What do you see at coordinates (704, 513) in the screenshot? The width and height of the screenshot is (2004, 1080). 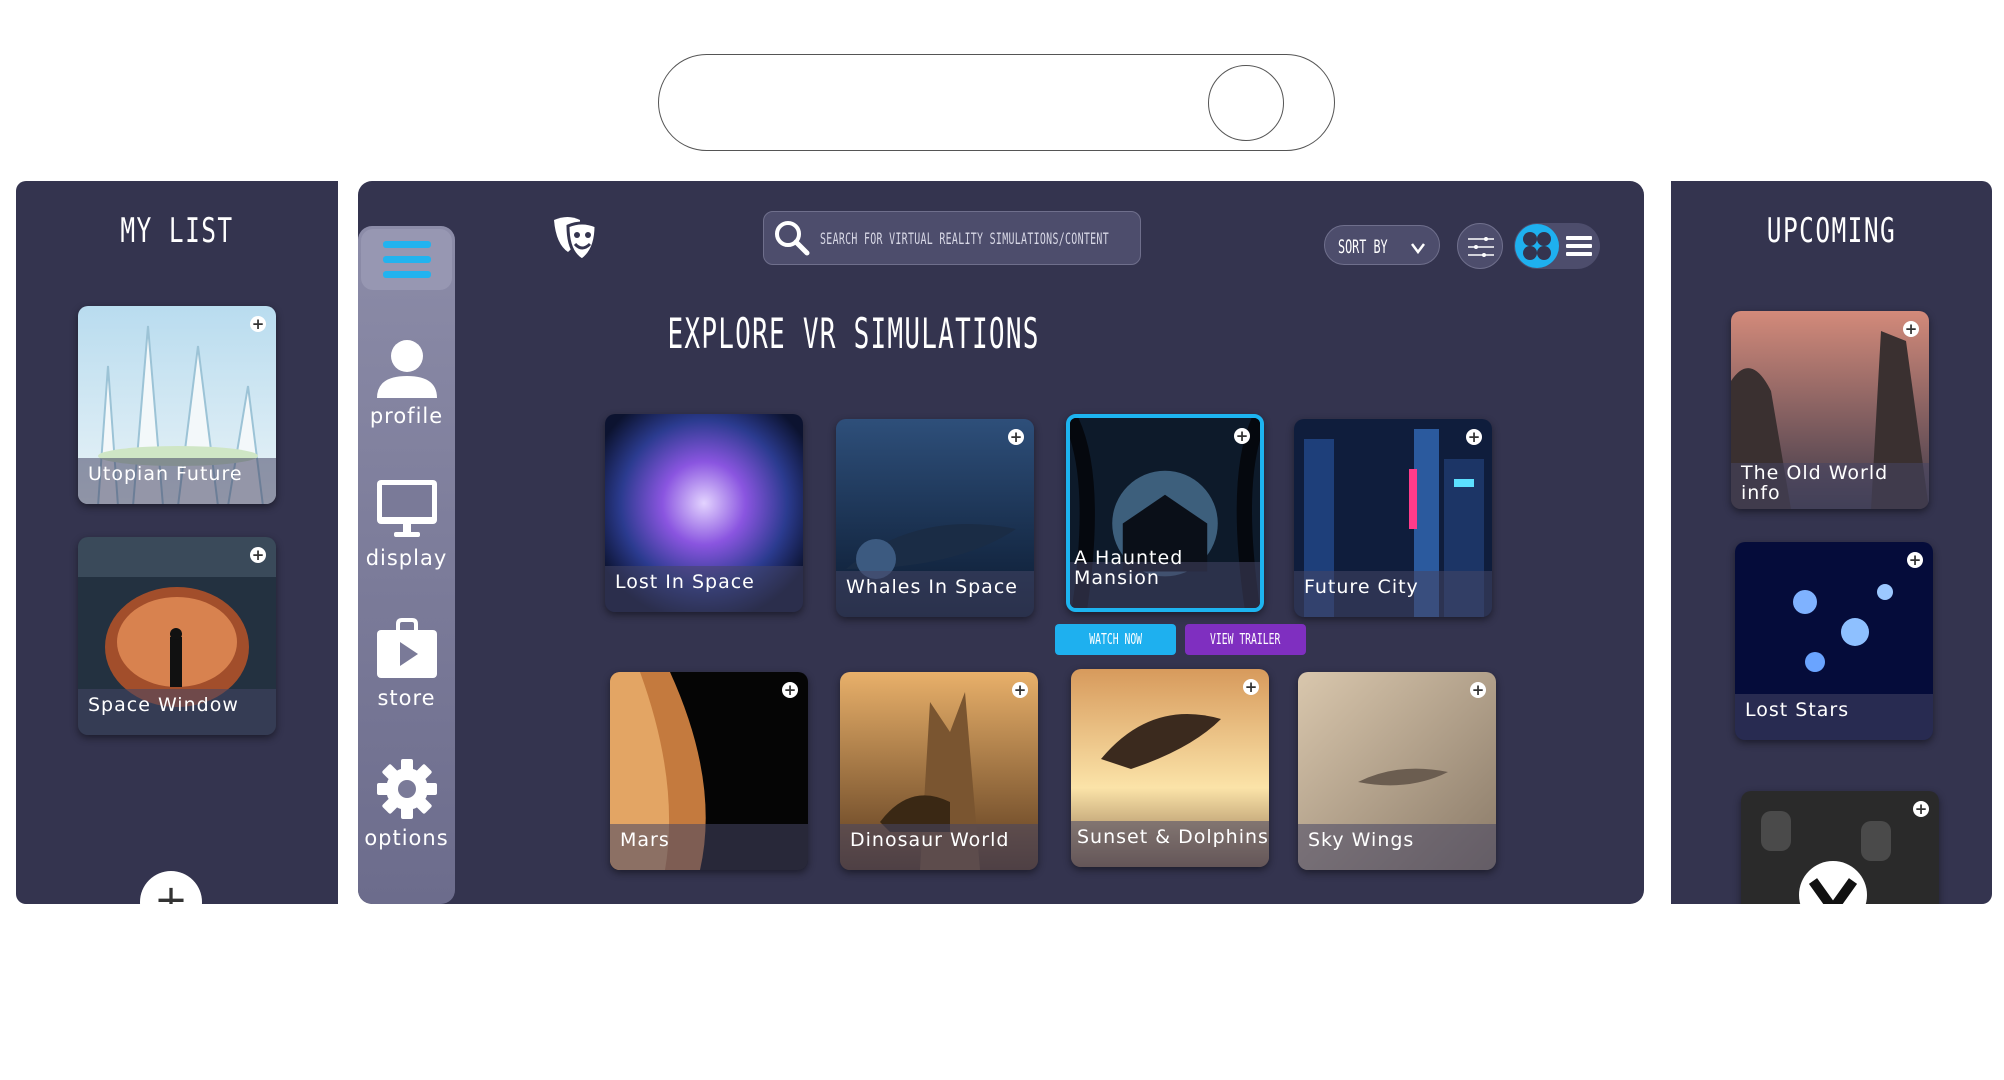 I see `sim-card-lost-in-space: Lost In Space` at bounding box center [704, 513].